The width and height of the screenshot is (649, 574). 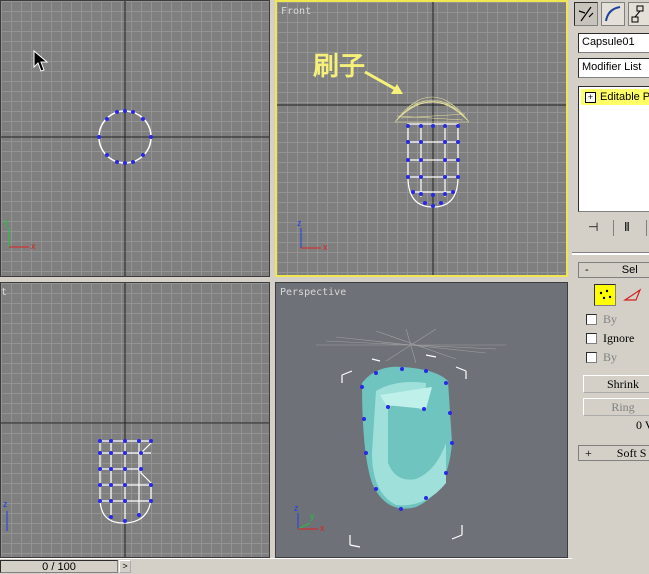 I want to click on annotation-text: 刷子, so click(x=339, y=67).